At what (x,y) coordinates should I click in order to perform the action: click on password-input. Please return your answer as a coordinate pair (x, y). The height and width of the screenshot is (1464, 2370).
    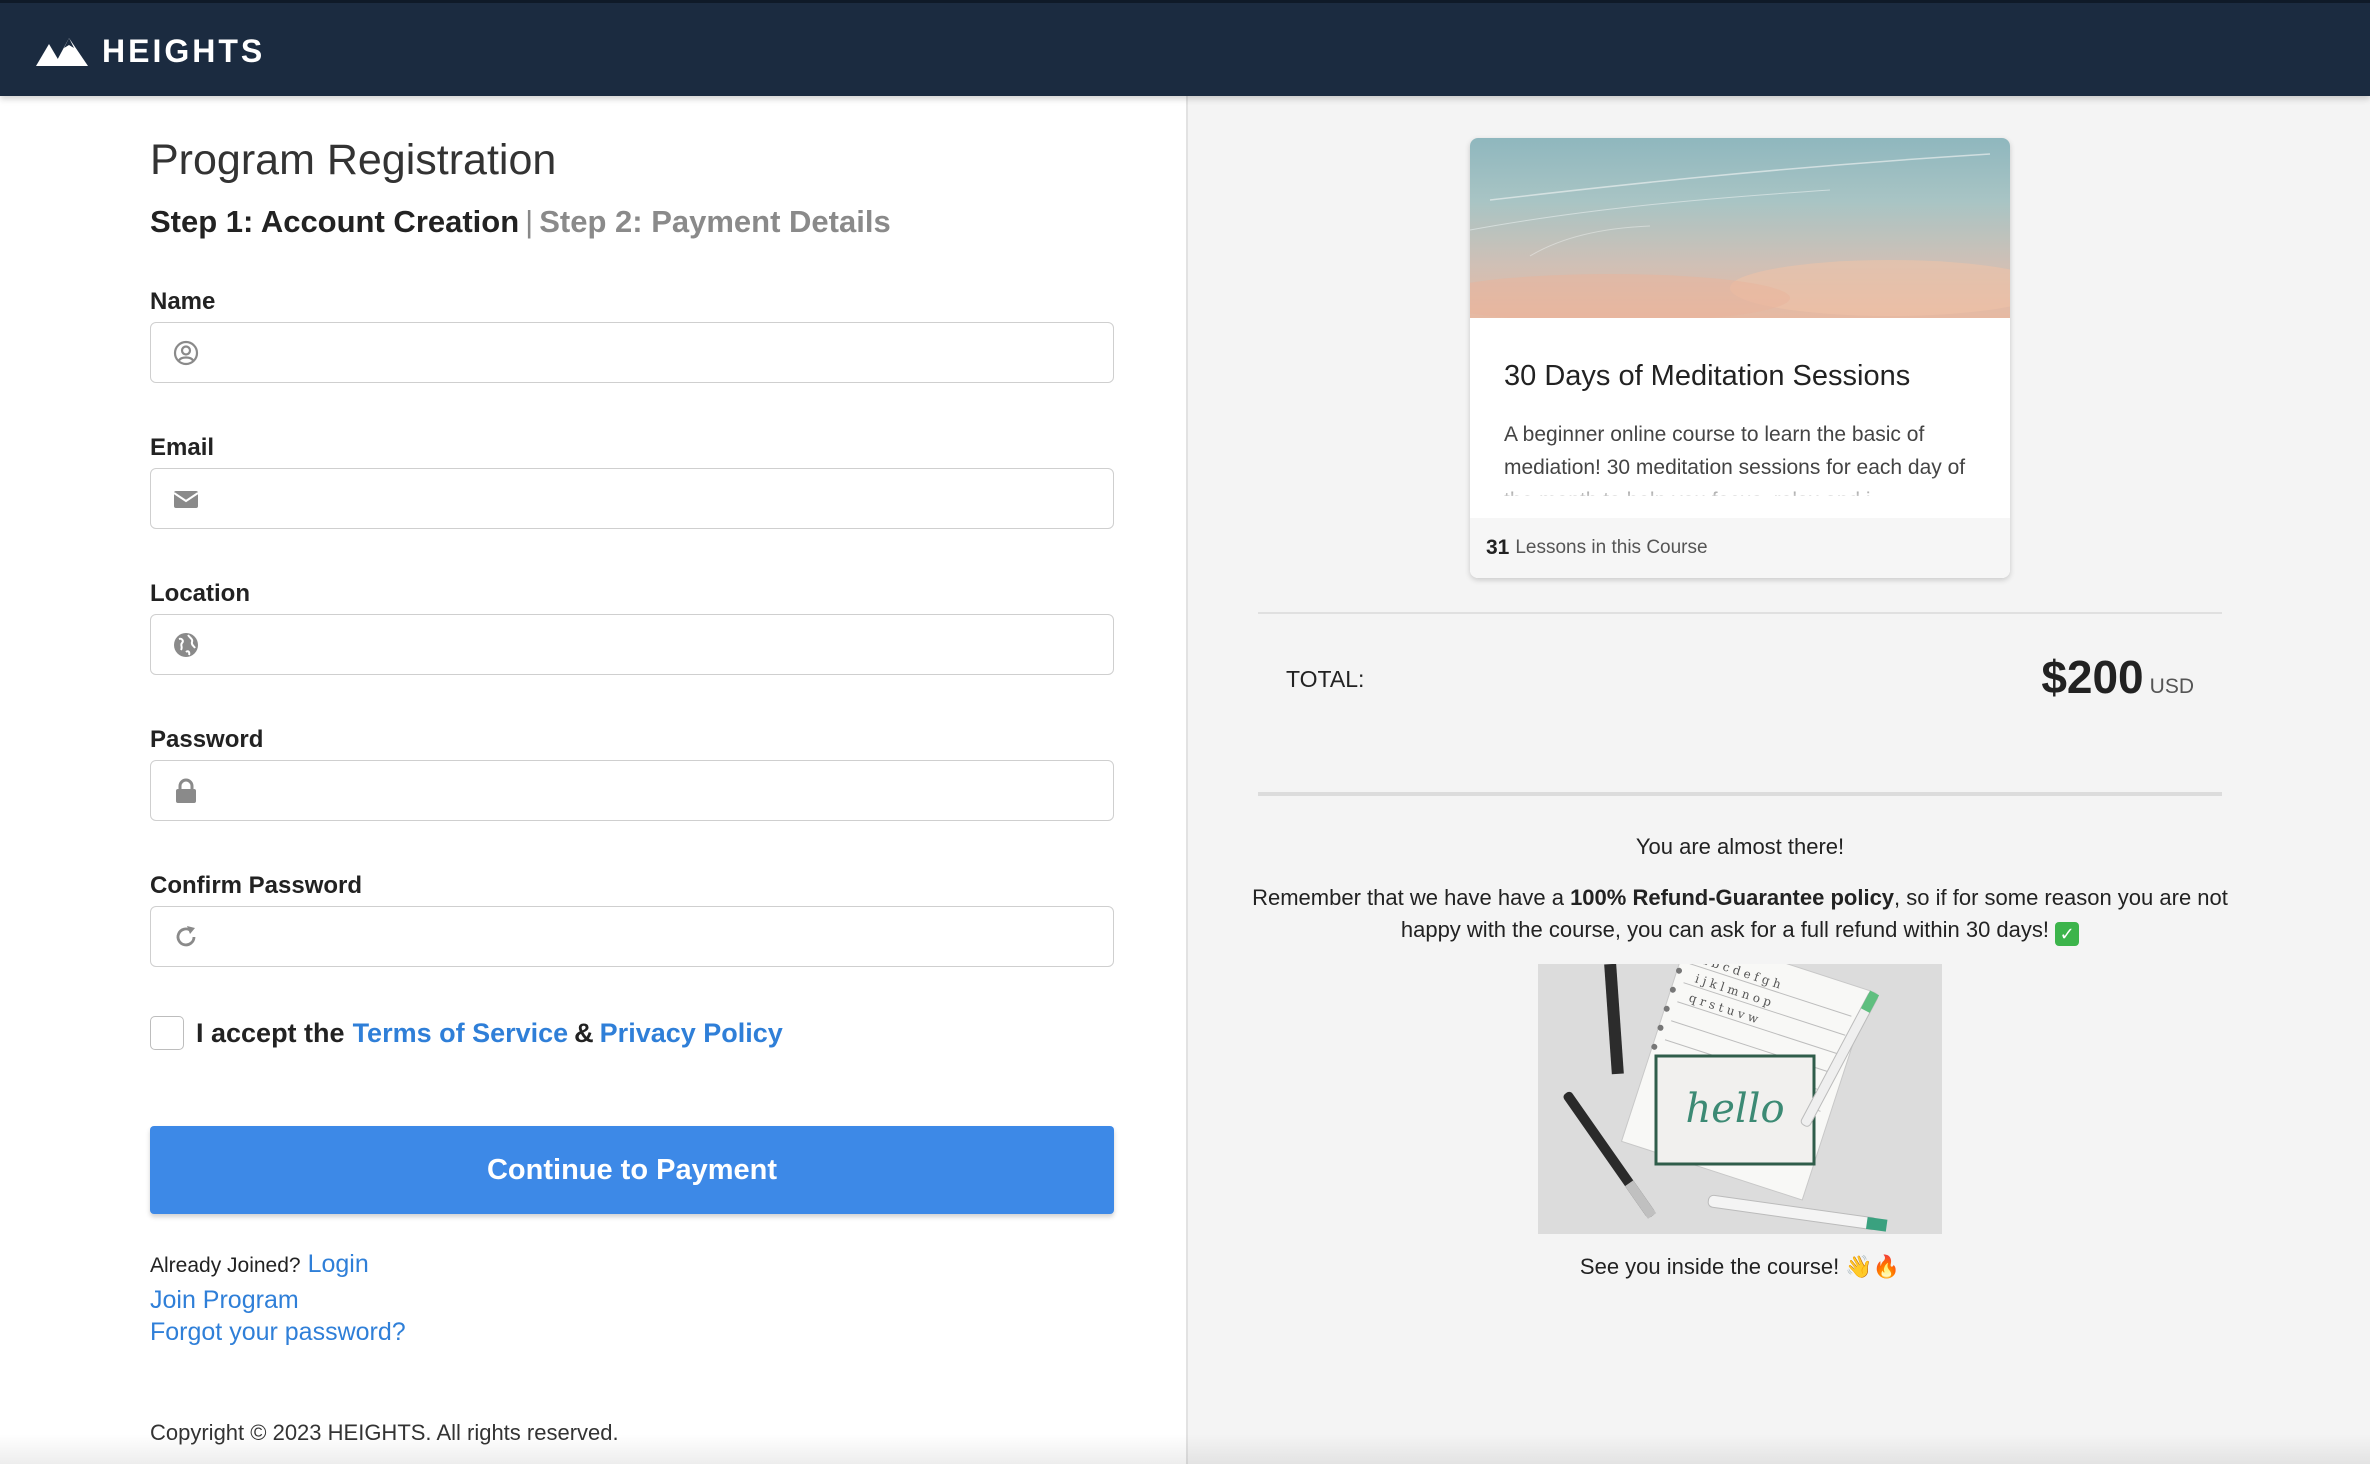
    Looking at the image, I should click on (632, 790).